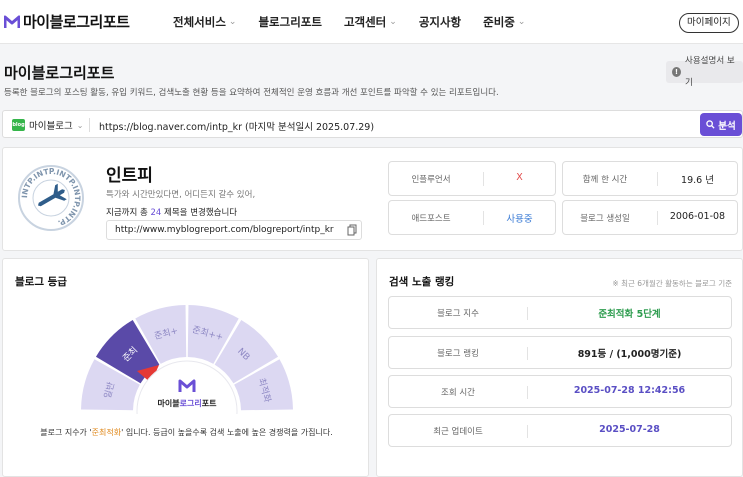 This screenshot has width=743, height=477. I want to click on logo-text: 마이블로그리포트, so click(76, 22).